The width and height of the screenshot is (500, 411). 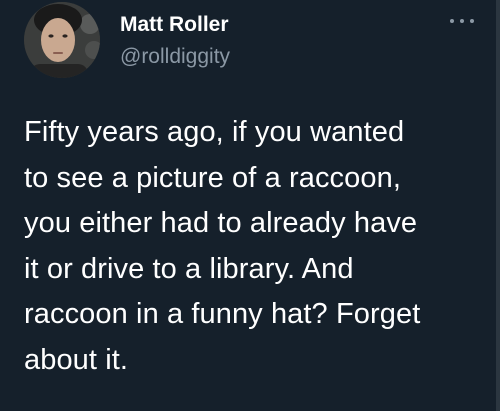 I want to click on avatar-photo, so click(x=62, y=40).